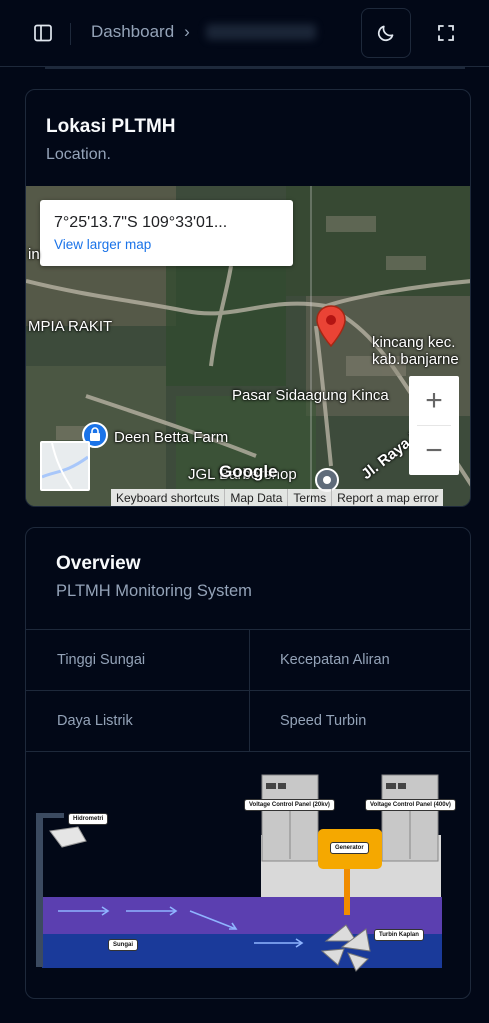  I want to click on location-subtitle: Location., so click(78, 154).